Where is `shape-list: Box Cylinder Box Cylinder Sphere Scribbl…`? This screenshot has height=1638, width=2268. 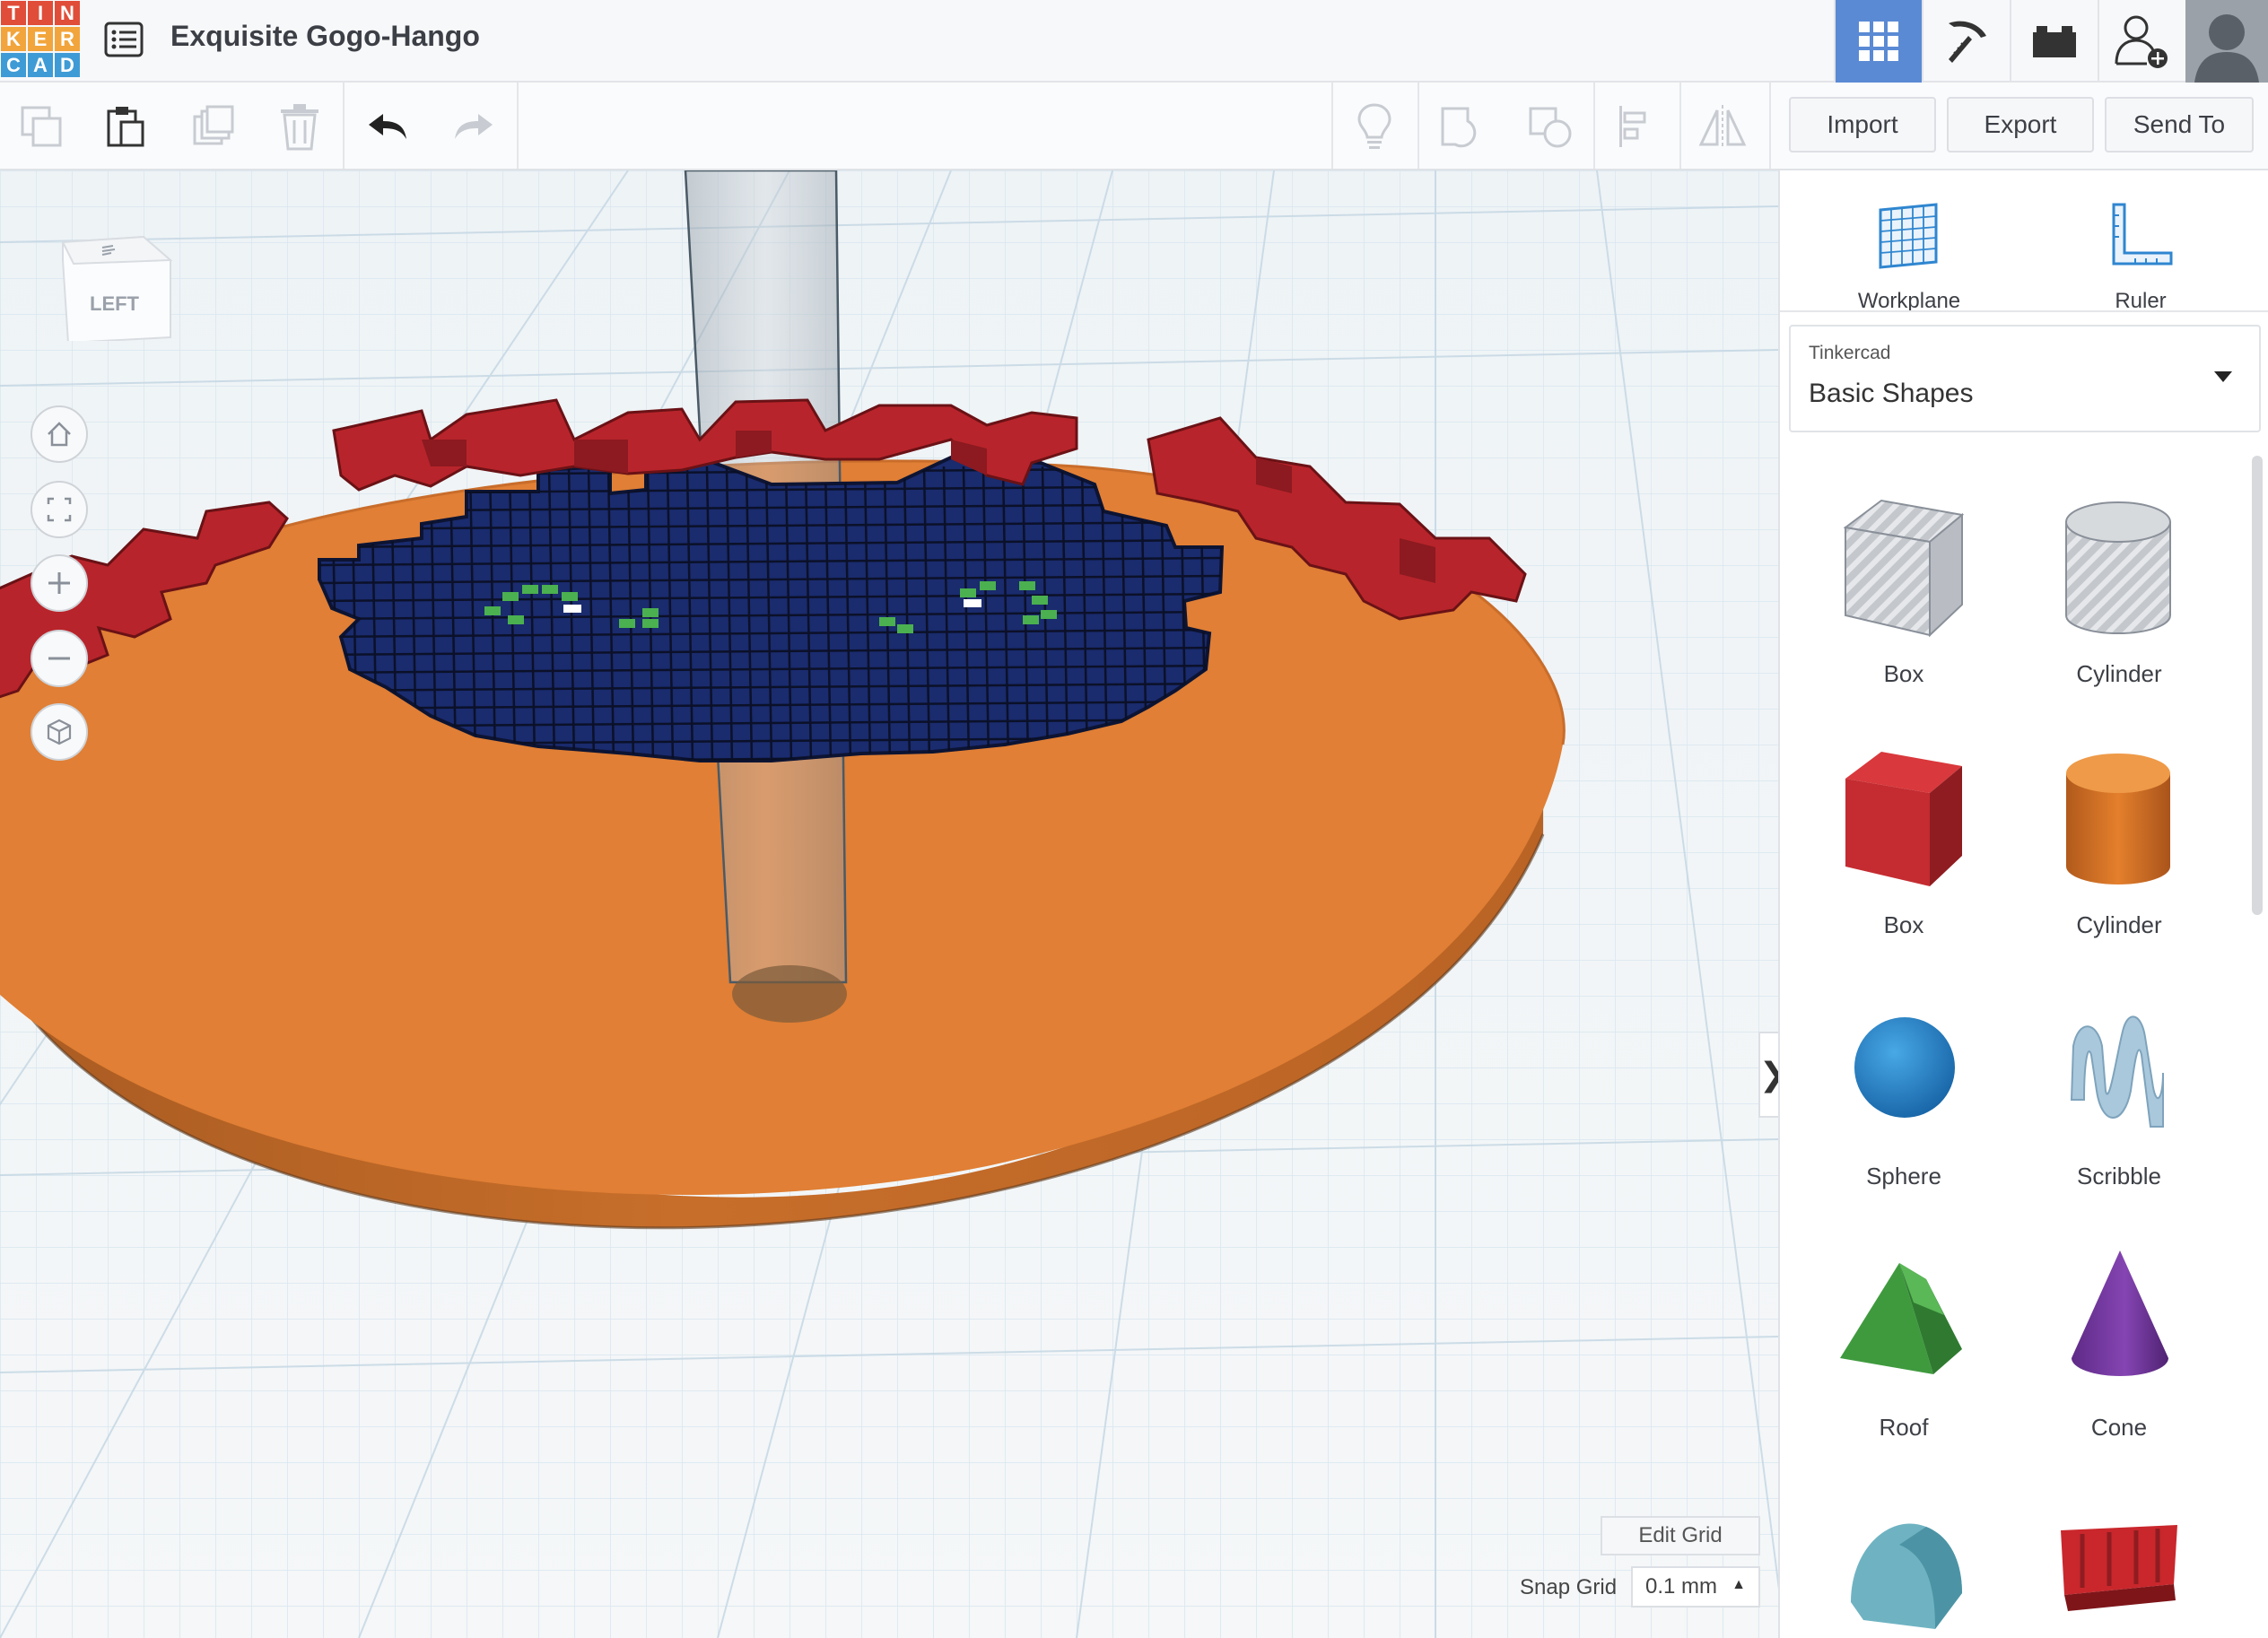 shape-list: Box Cylinder Box Cylinder Sphere Scribbl… is located at coordinates (2013, 1048).